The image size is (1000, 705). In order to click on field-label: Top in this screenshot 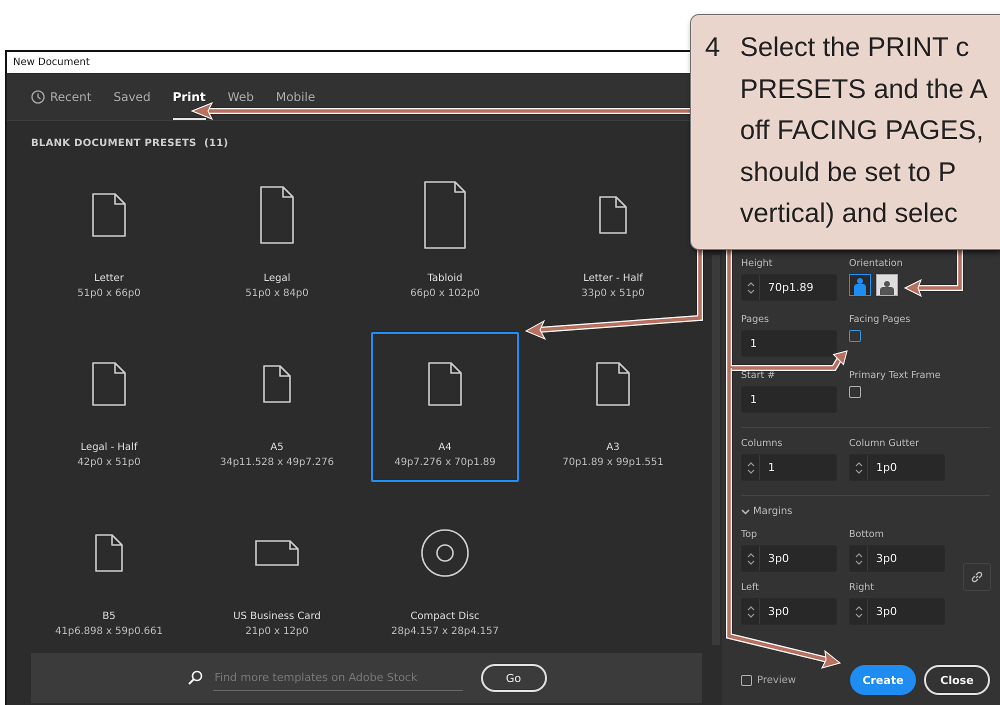, I will do `click(749, 534)`.